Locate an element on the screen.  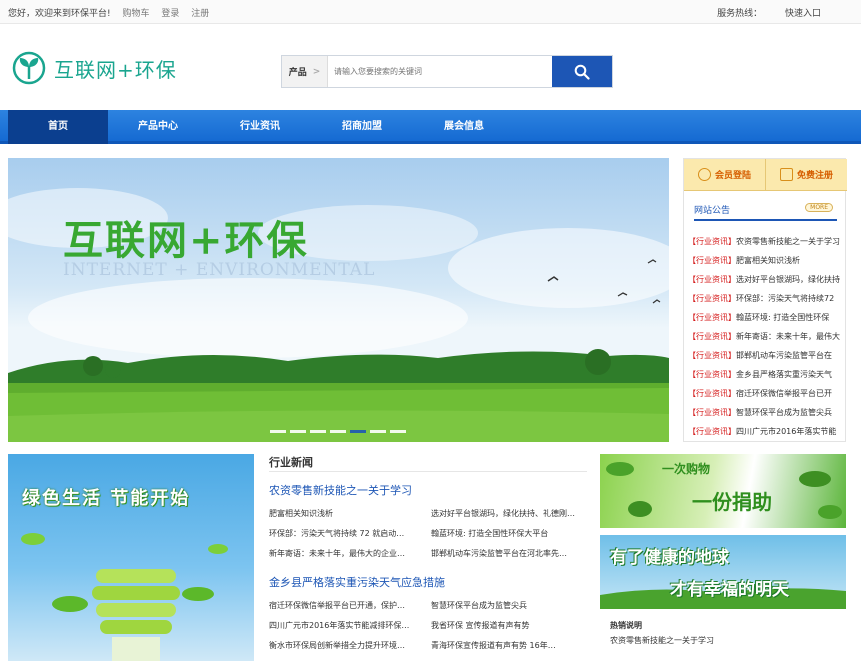
list-item: 【行业资讯】环保部：污染天气将持续72 is located at coordinates (765, 298).